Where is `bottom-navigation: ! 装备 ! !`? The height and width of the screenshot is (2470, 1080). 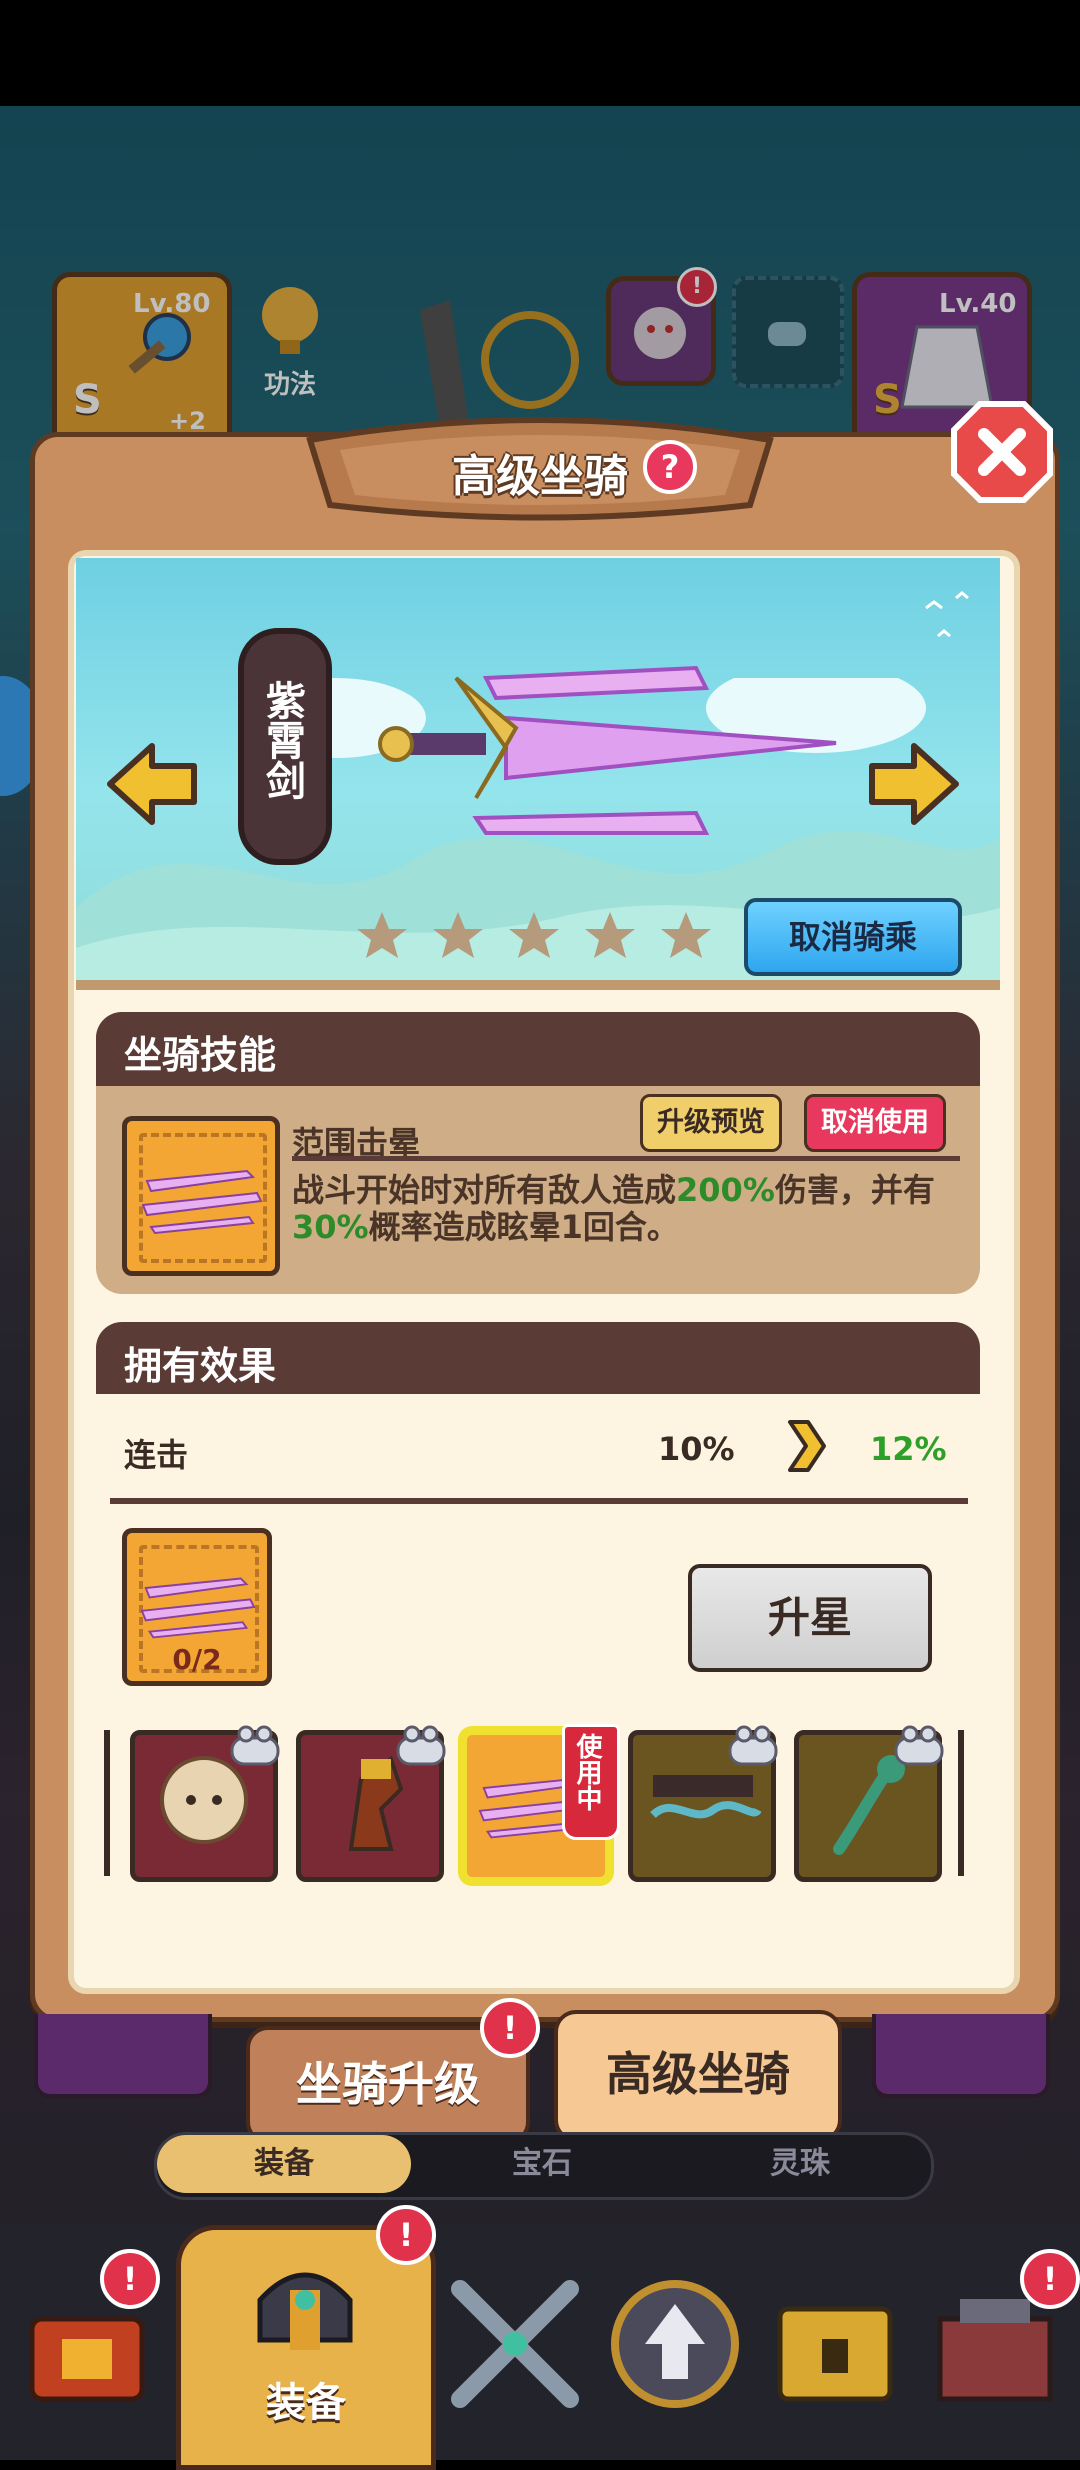
bottom-navigation: ! 装备 ! ! is located at coordinates (540, 2337).